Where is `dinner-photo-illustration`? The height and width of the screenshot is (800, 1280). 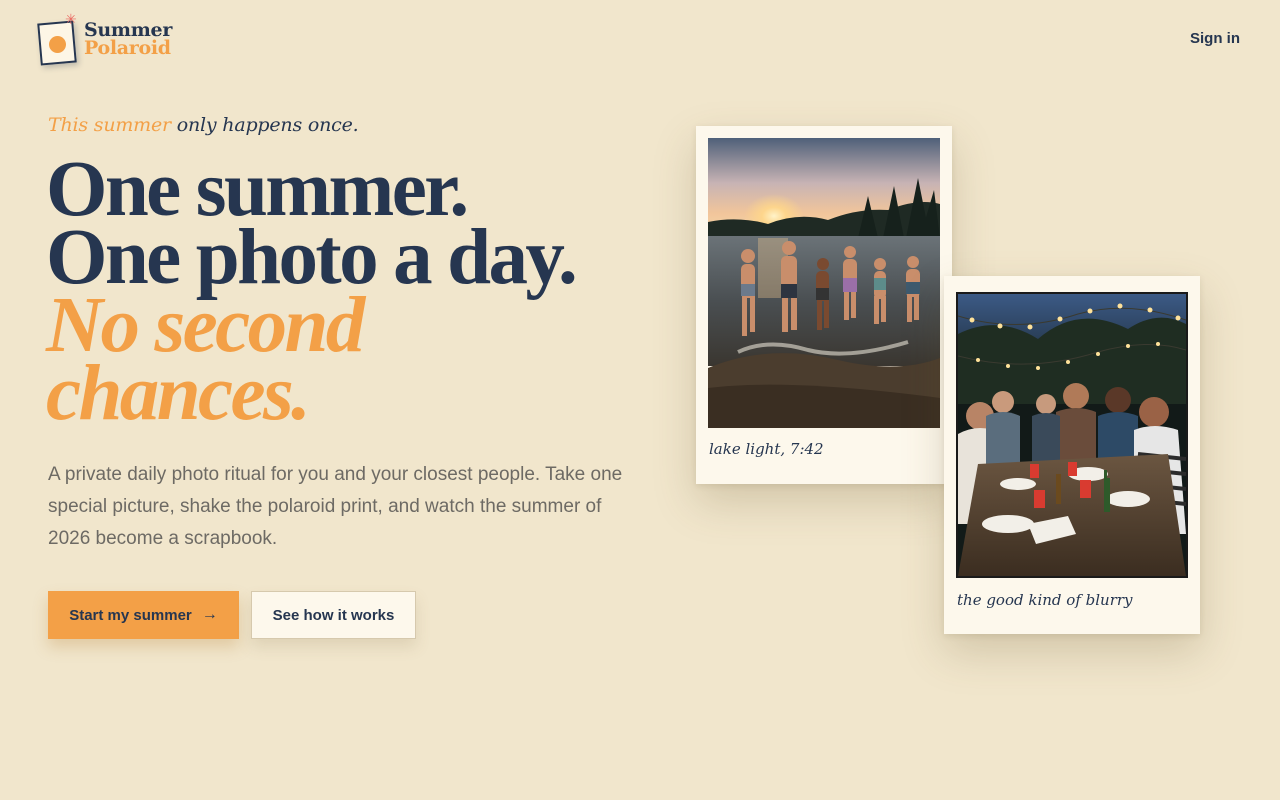 dinner-photo-illustration is located at coordinates (1072, 435).